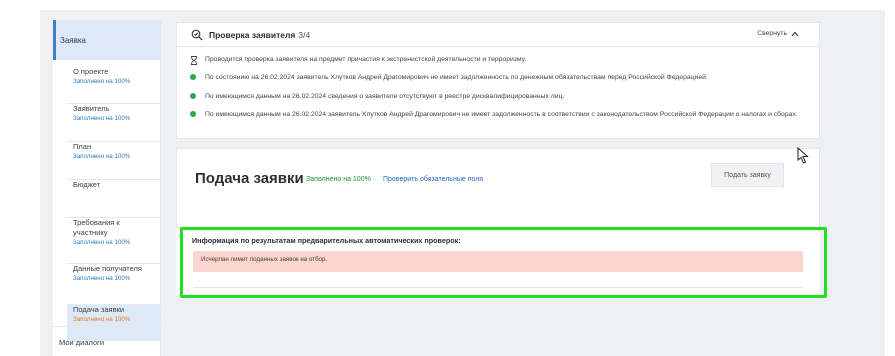  I want to click on sidebar-item-my-dialogs: Мои диалоги, so click(107, 336).